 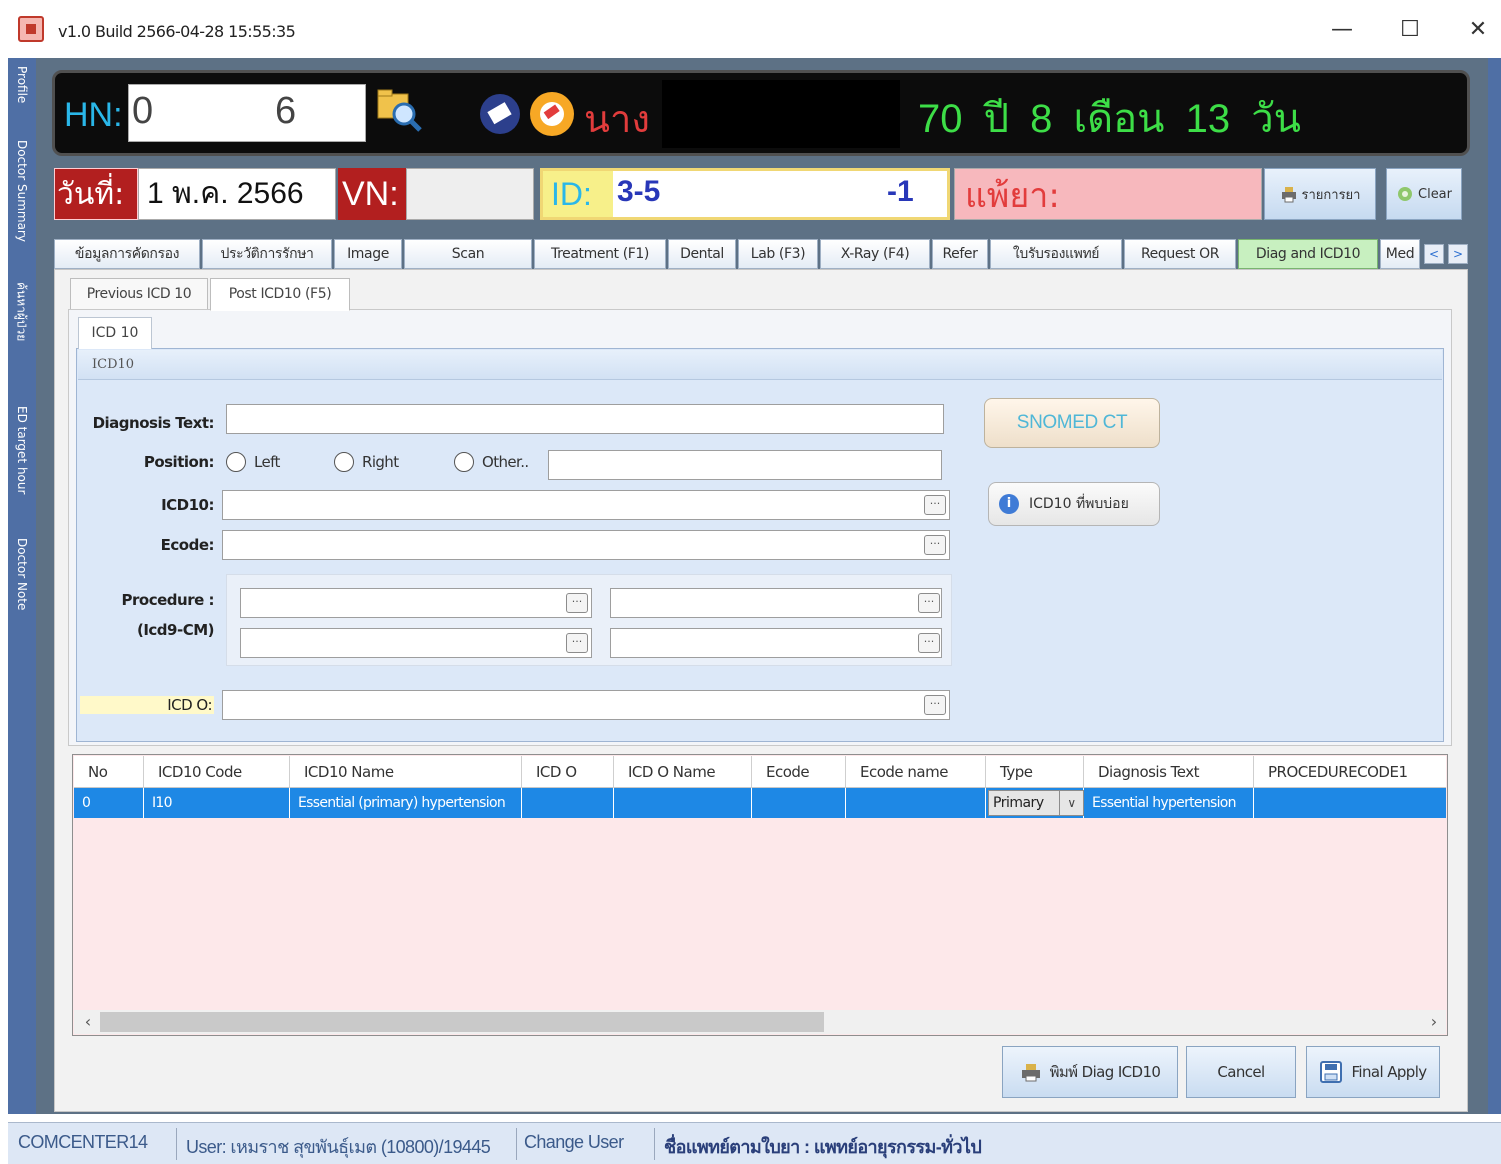 What do you see at coordinates (935, 505) in the screenshot?
I see `icd10-lookup-button: ···` at bounding box center [935, 505].